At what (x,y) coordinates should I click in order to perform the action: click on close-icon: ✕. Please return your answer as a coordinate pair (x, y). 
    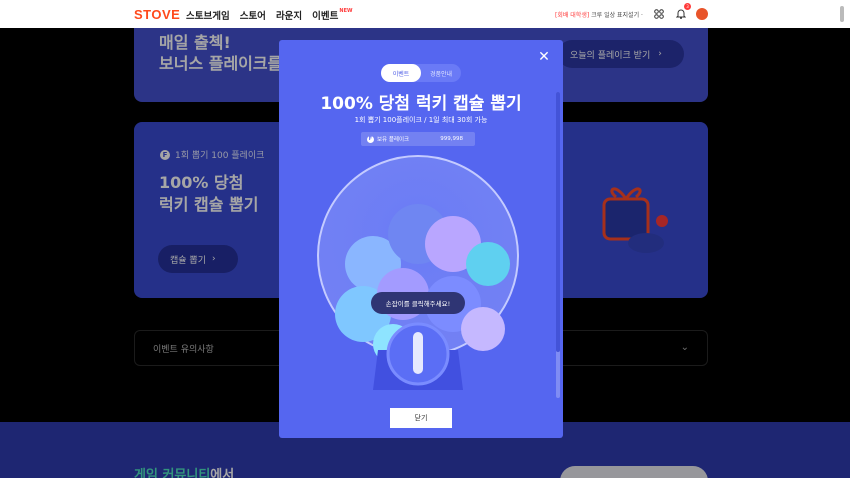
    Looking at the image, I should click on (544, 57).